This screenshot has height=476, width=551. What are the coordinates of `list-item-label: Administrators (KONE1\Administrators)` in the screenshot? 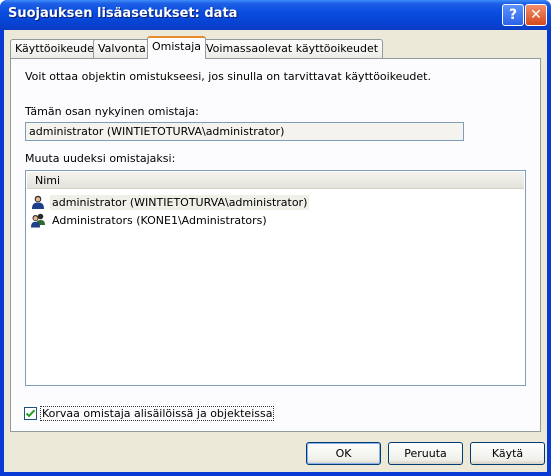 It's located at (159, 220).